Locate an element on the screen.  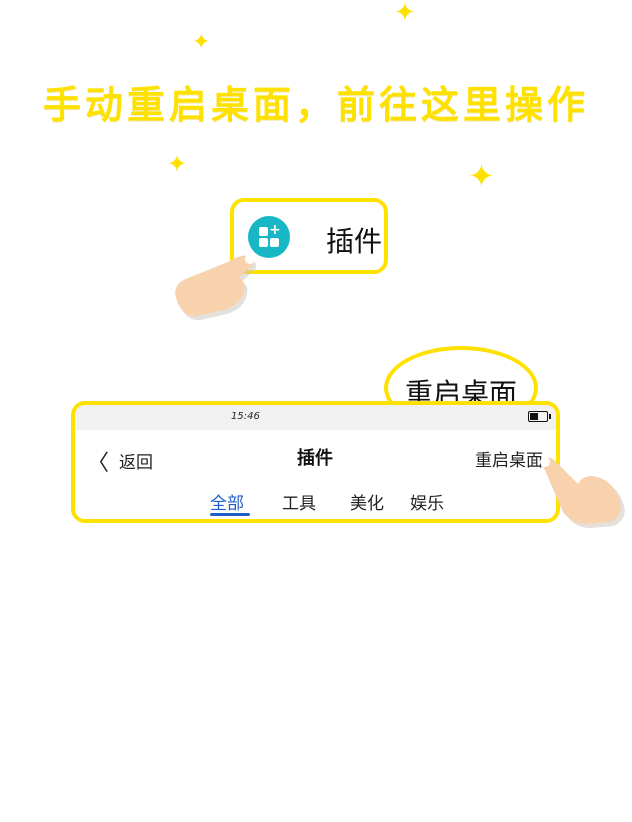
active-tab-indicator is located at coordinates (230, 514).